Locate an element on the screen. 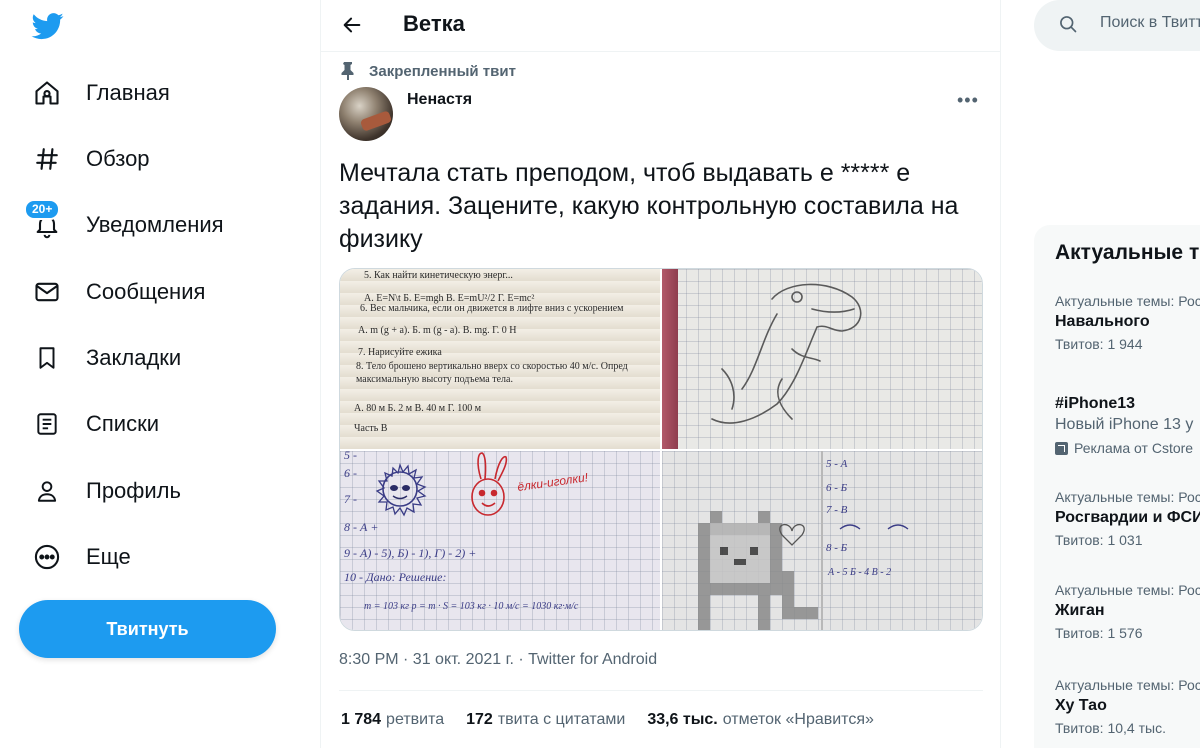 Image resolution: width=1200 pixels, height=748 pixels. trend-name: Жиган is located at coordinates (1080, 610).